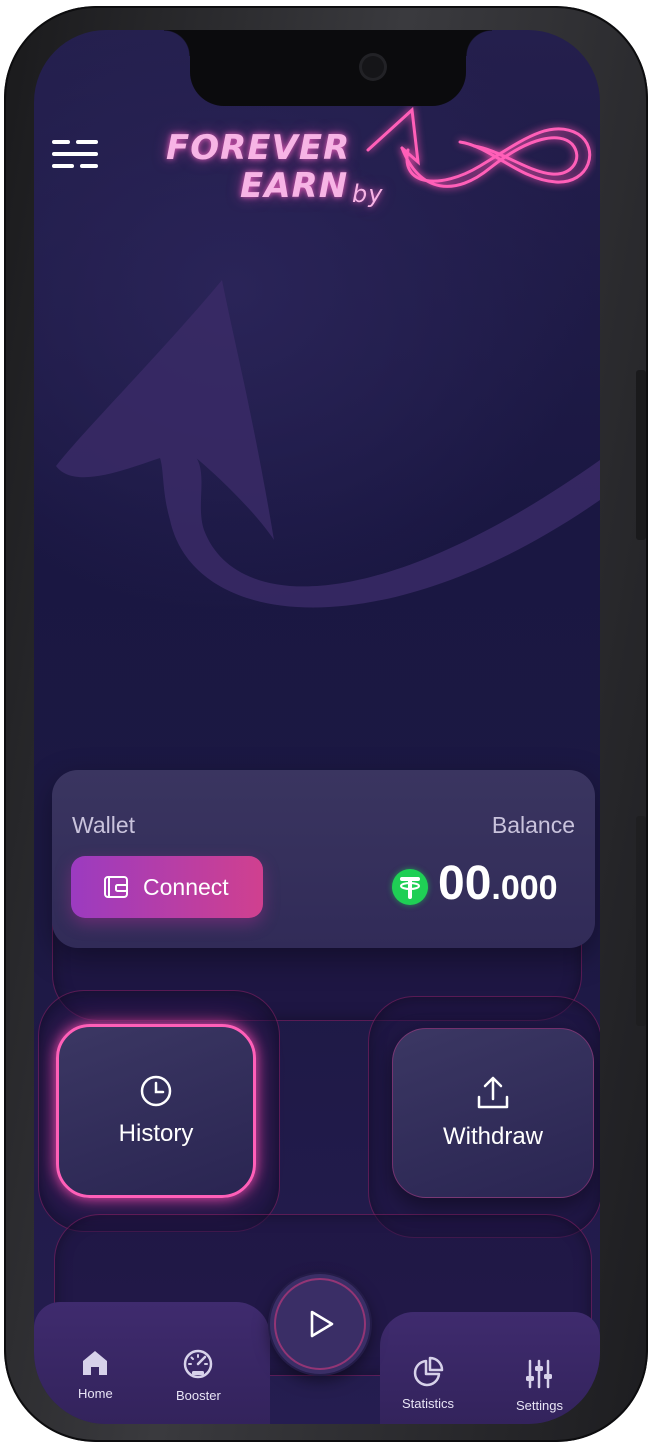 The width and height of the screenshot is (653, 1448). Describe the element at coordinates (524, 888) in the screenshot. I see `balance-decimal: .000` at that location.